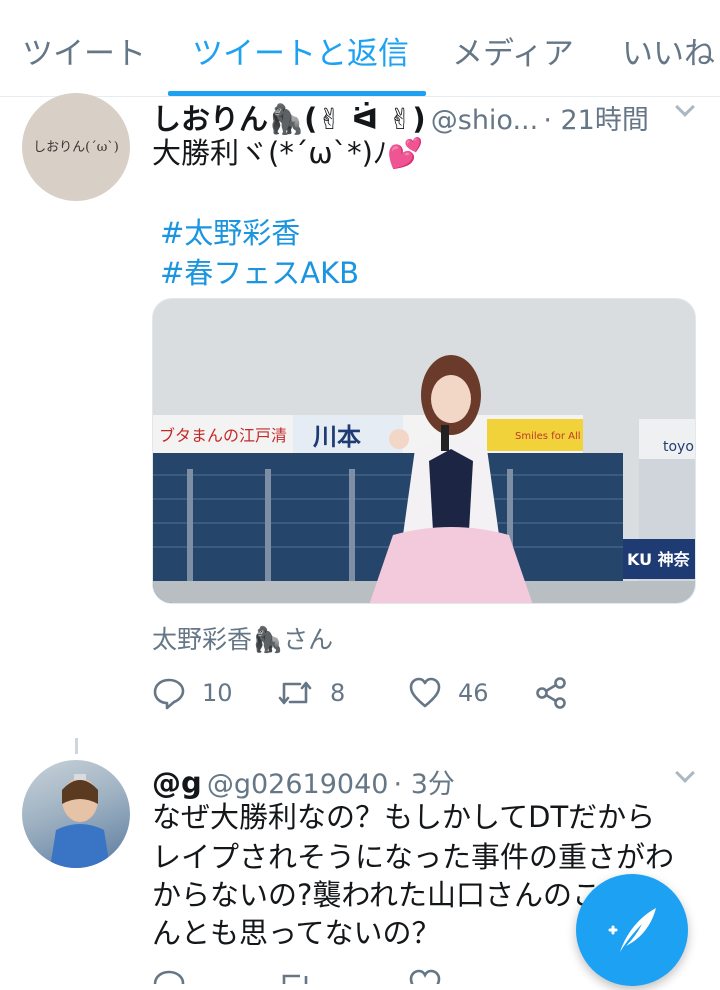 The image size is (720, 990). What do you see at coordinates (177, 783) in the screenshot?
I see `author-name: @g` at bounding box center [177, 783].